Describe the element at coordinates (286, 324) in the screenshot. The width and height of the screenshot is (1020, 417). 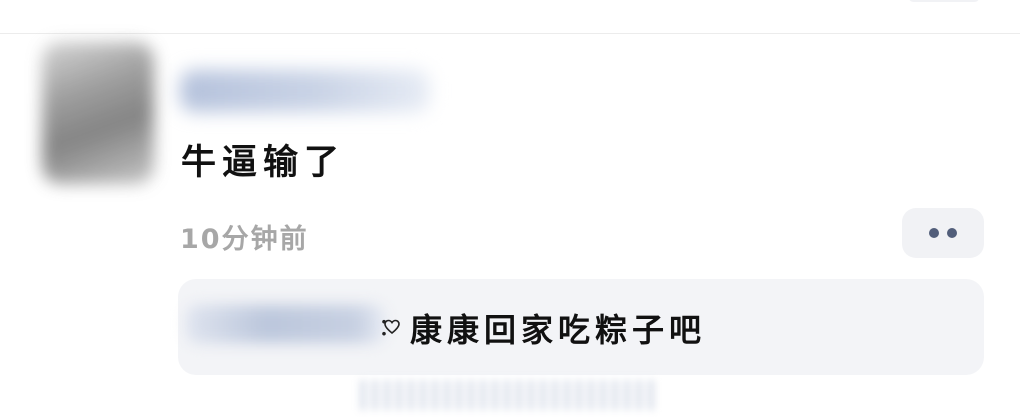
I see `reply-username-redacted` at that location.